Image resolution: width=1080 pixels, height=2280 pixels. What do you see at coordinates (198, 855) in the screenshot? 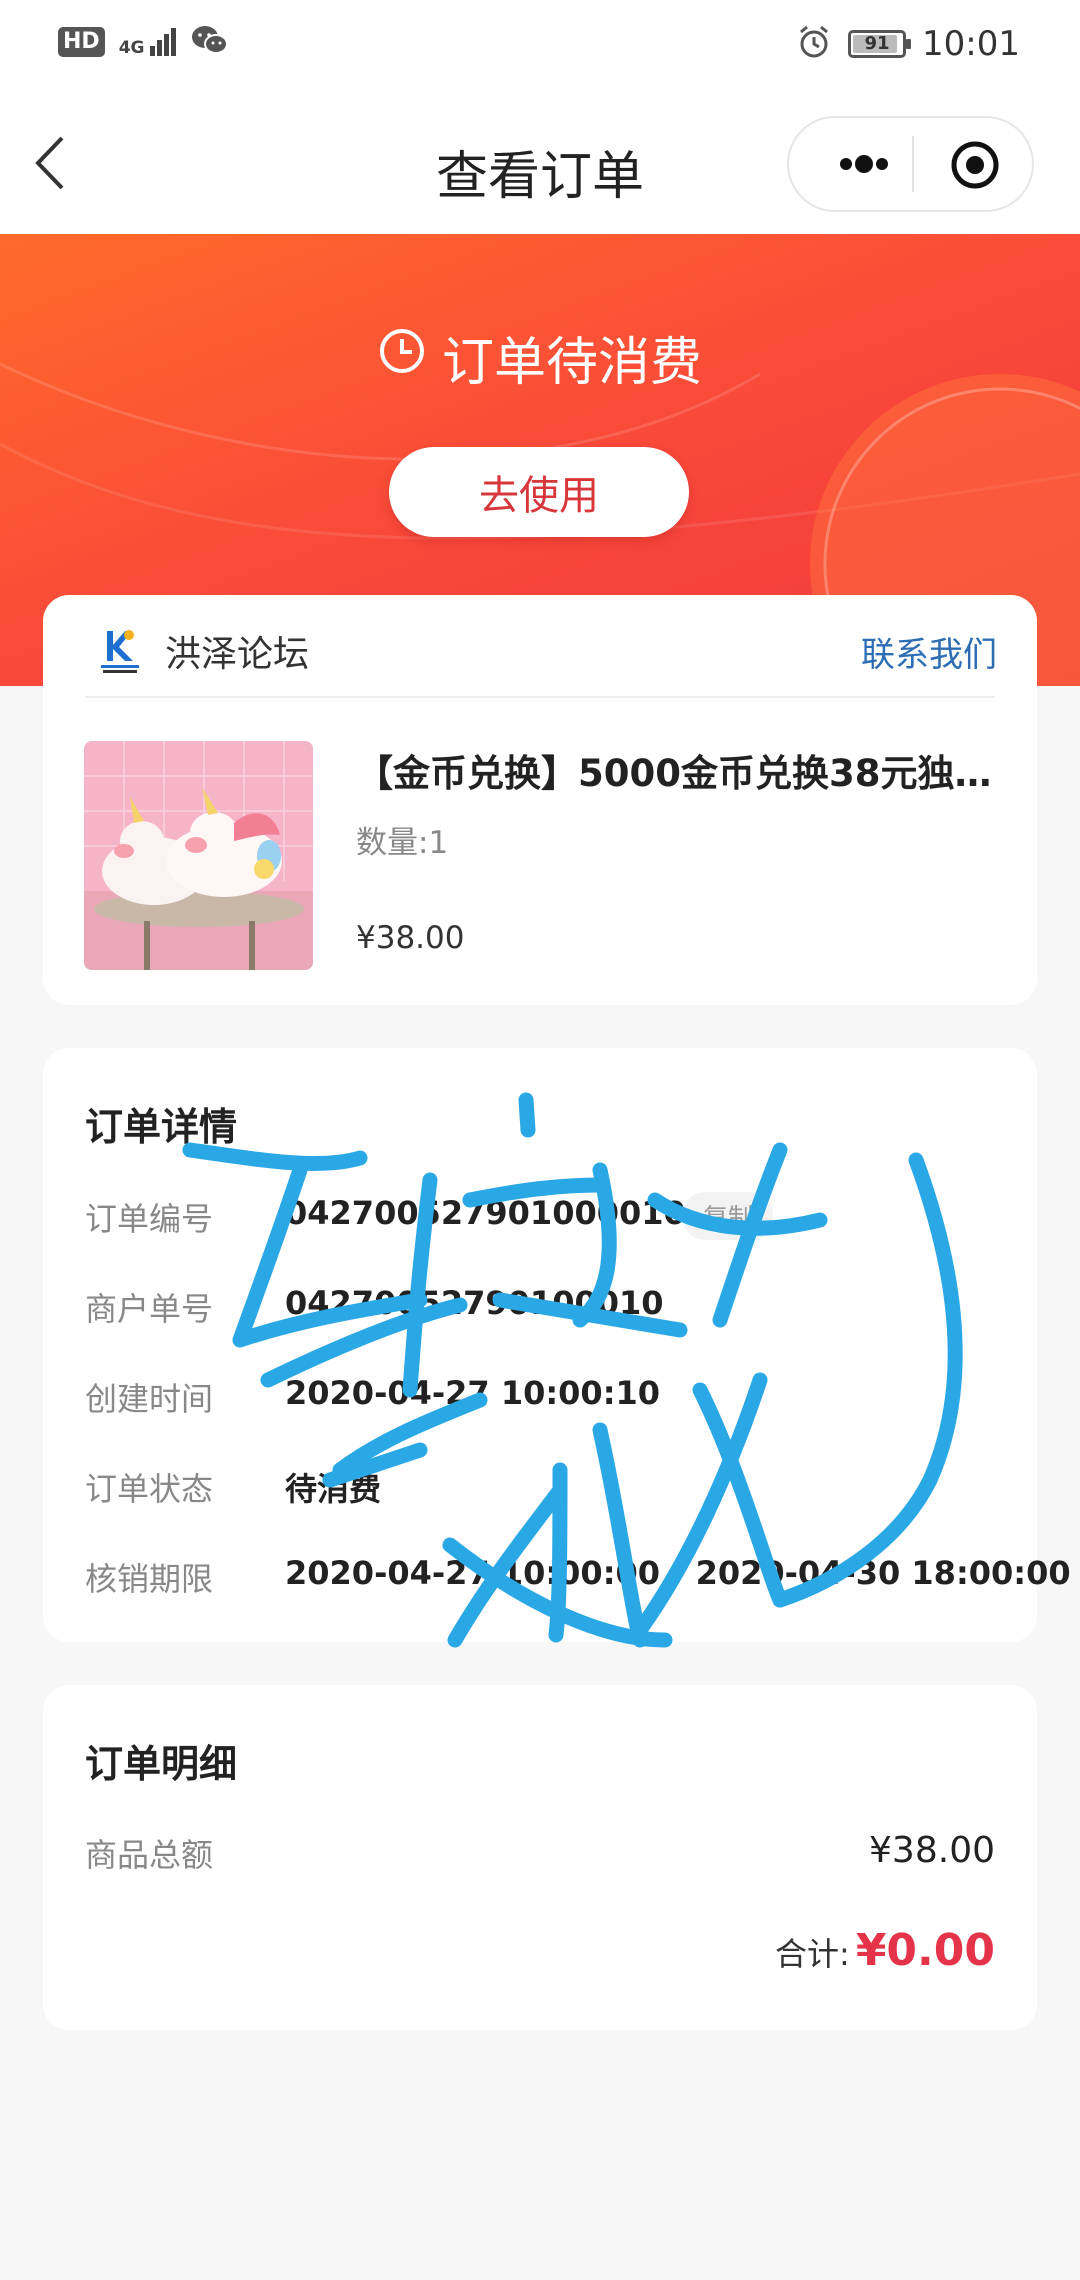
I see `product-image` at bounding box center [198, 855].